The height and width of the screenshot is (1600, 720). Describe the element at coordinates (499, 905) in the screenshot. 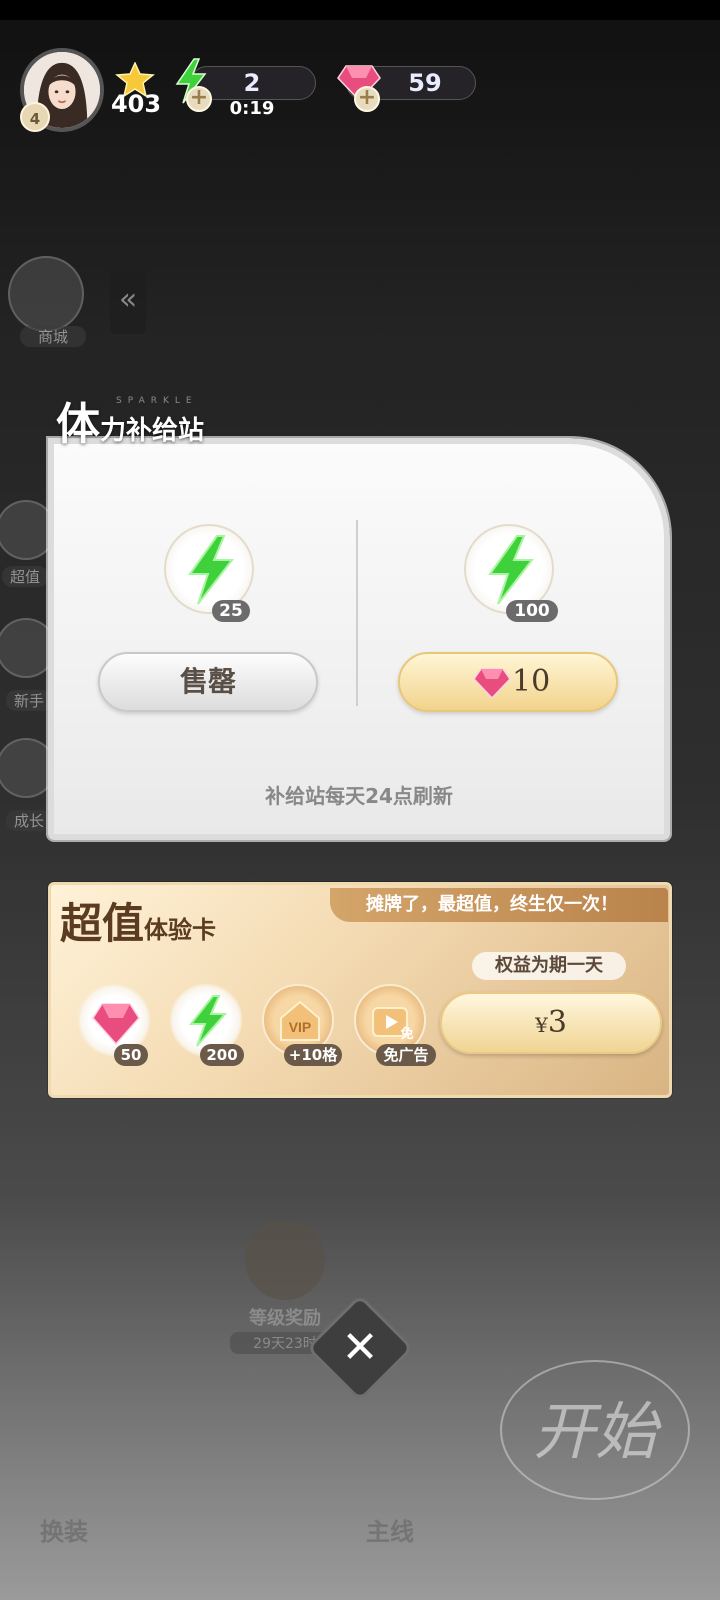

I see `card-slogan: 摊牌了，最超值，终生仅一次！` at that location.